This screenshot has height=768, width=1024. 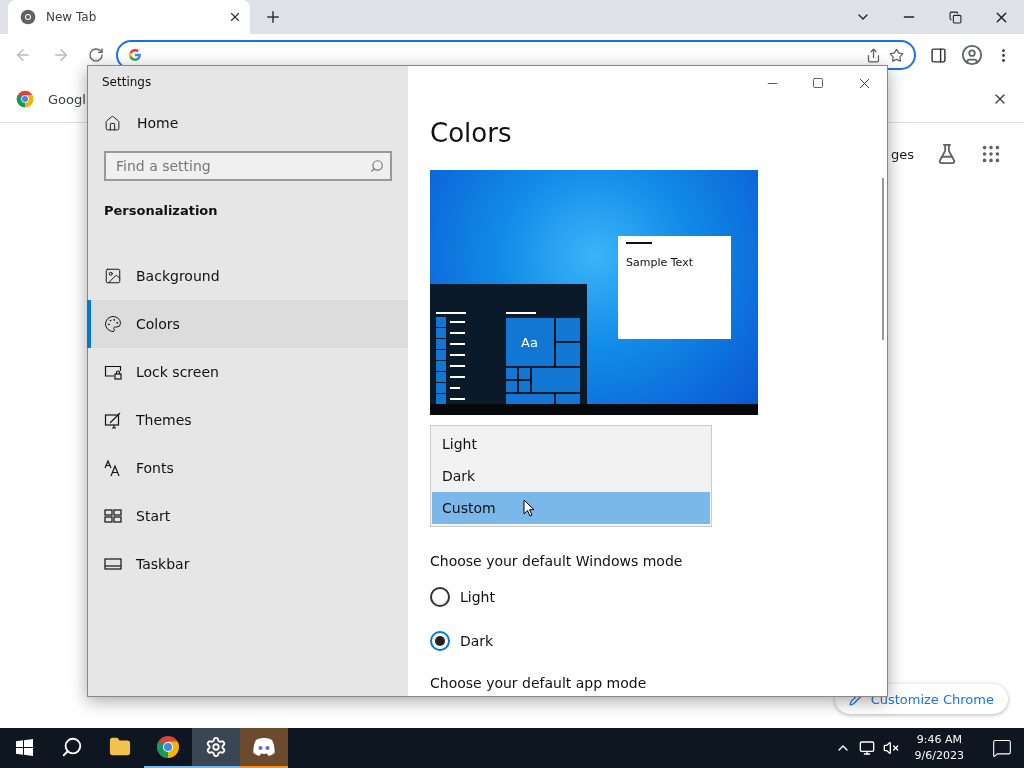 I want to click on infobar-text: Googl, so click(x=67, y=99).